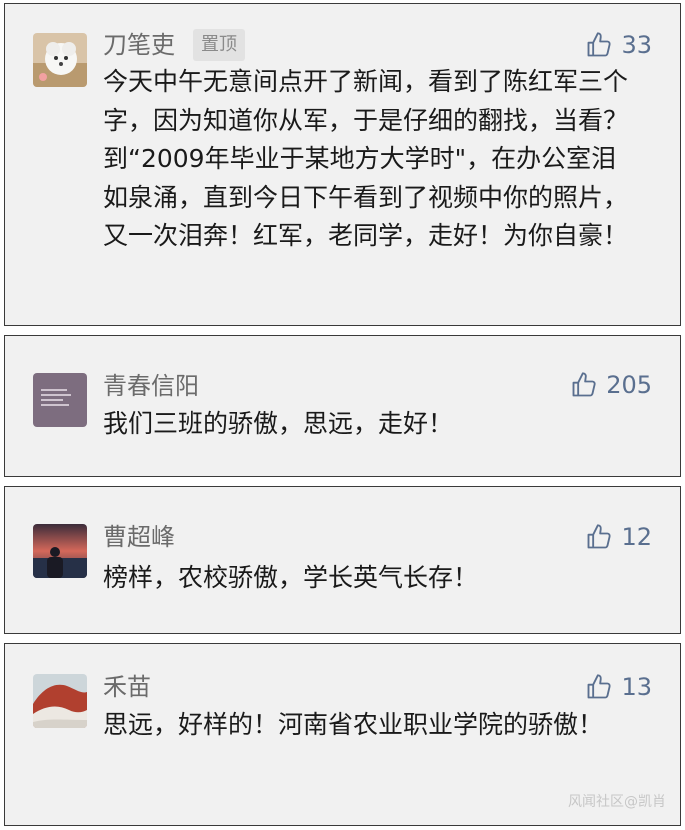 The width and height of the screenshot is (685, 830). Describe the element at coordinates (139, 537) in the screenshot. I see `comment-author: 曹超峰` at that location.